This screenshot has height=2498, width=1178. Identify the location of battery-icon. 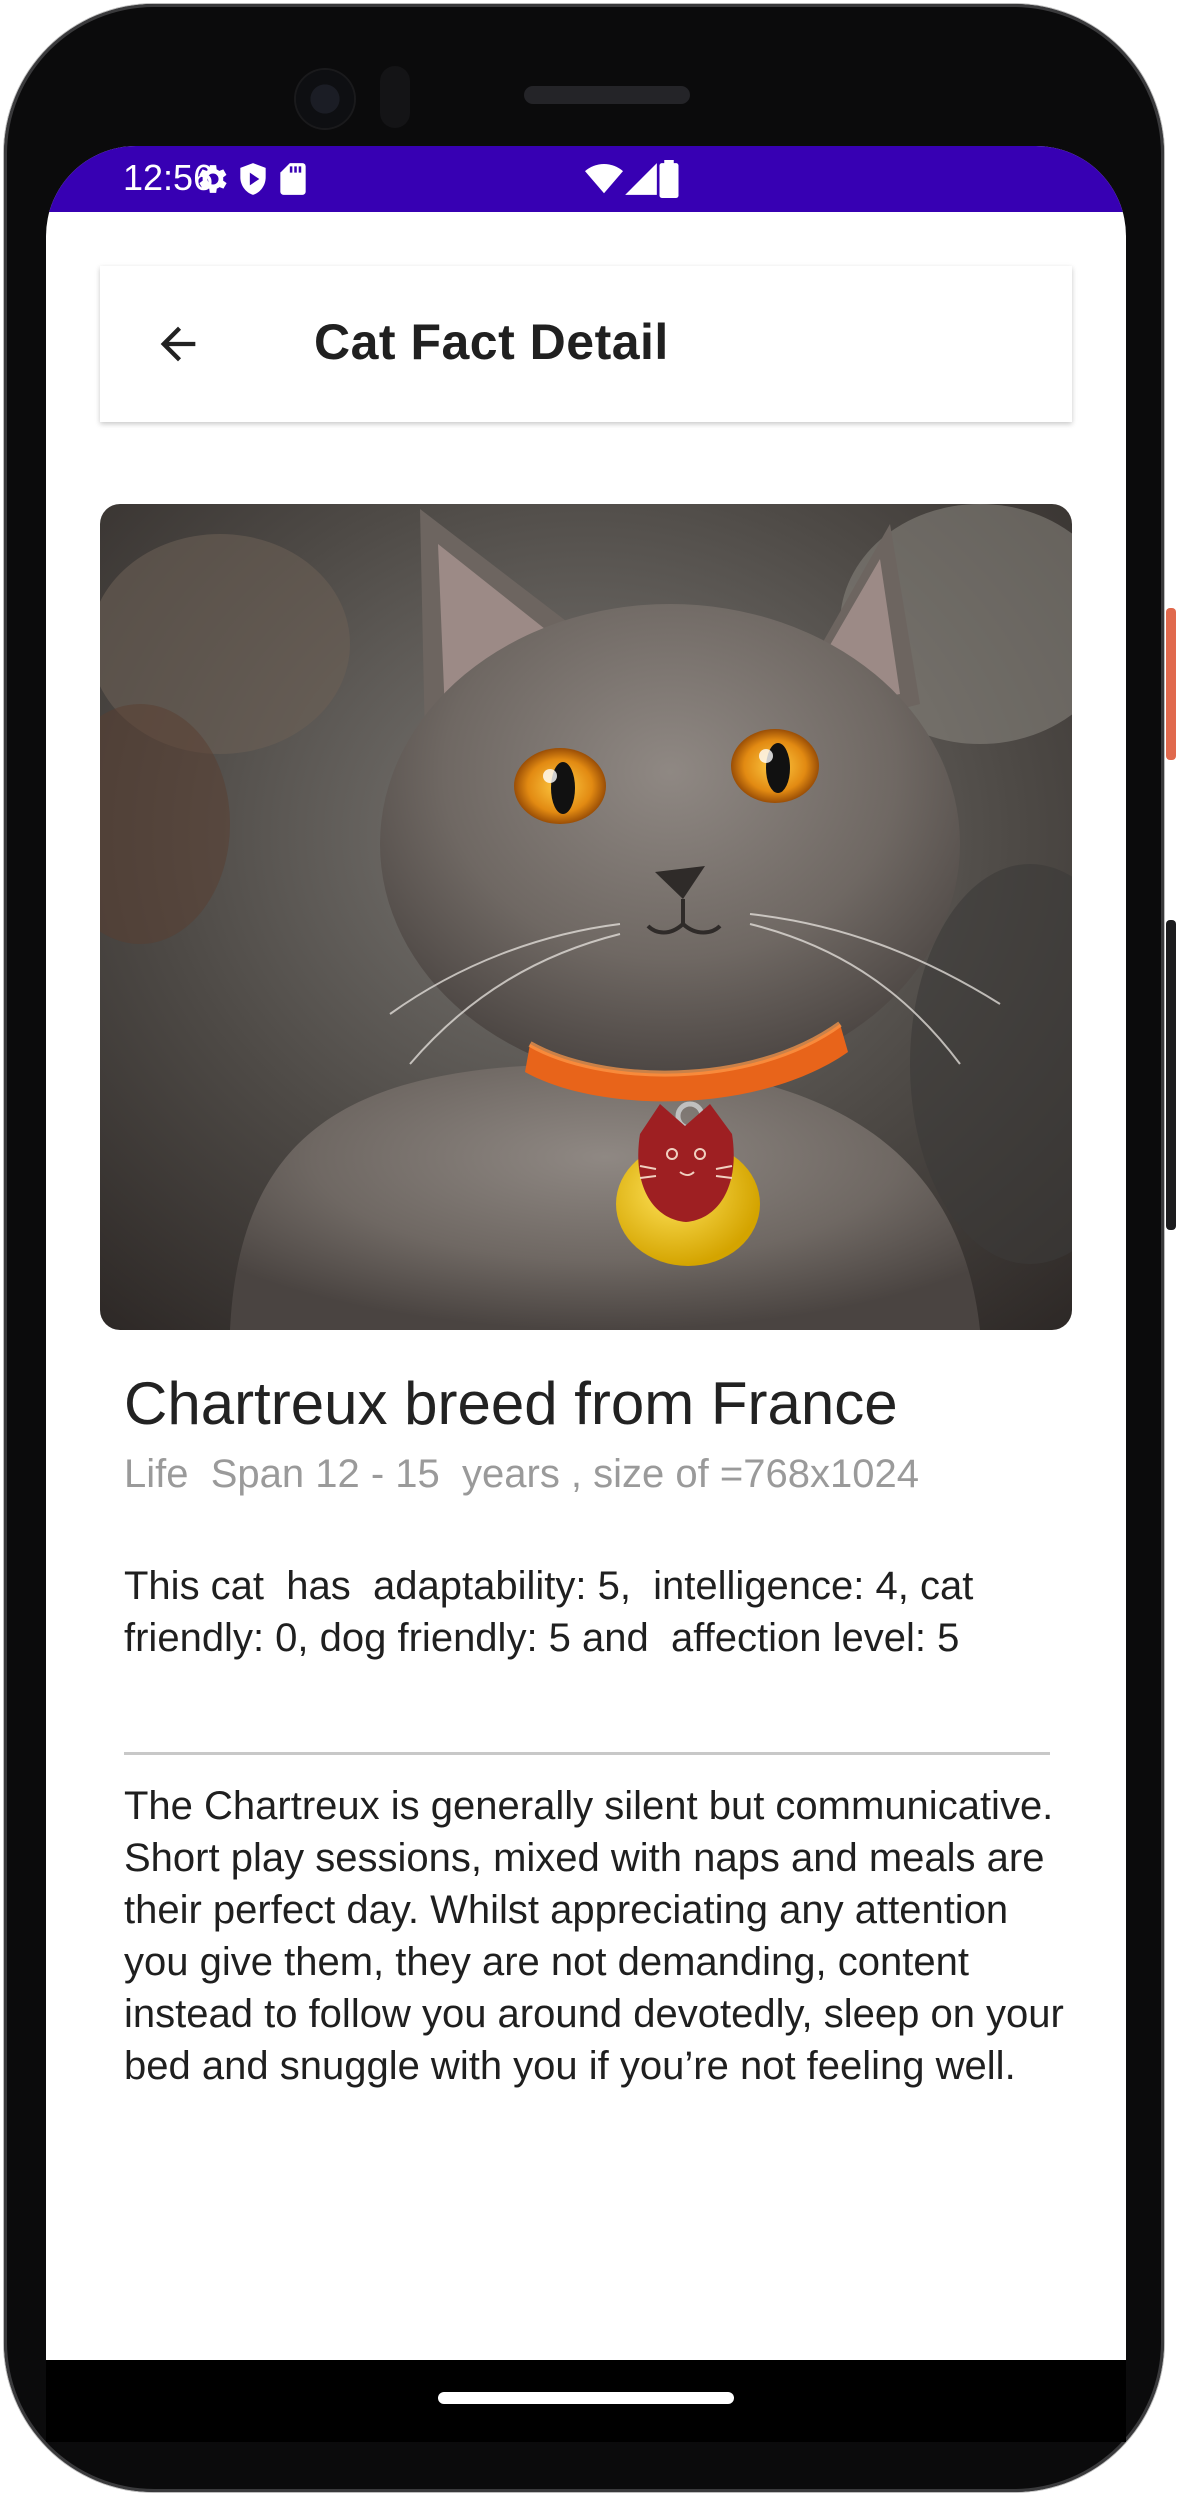
(669, 179).